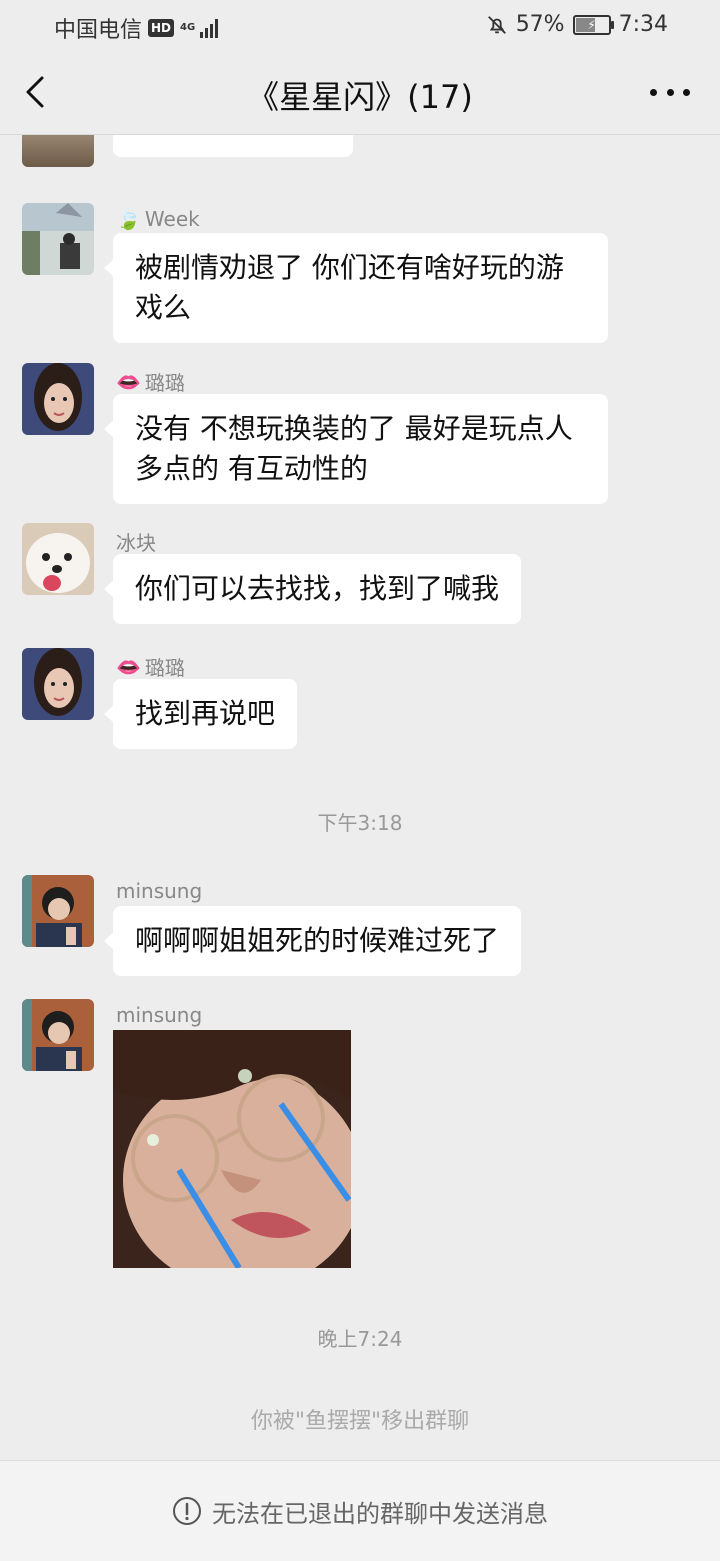 The image size is (720, 1561). Describe the element at coordinates (209, 28) in the screenshot. I see `signal-icon` at that location.